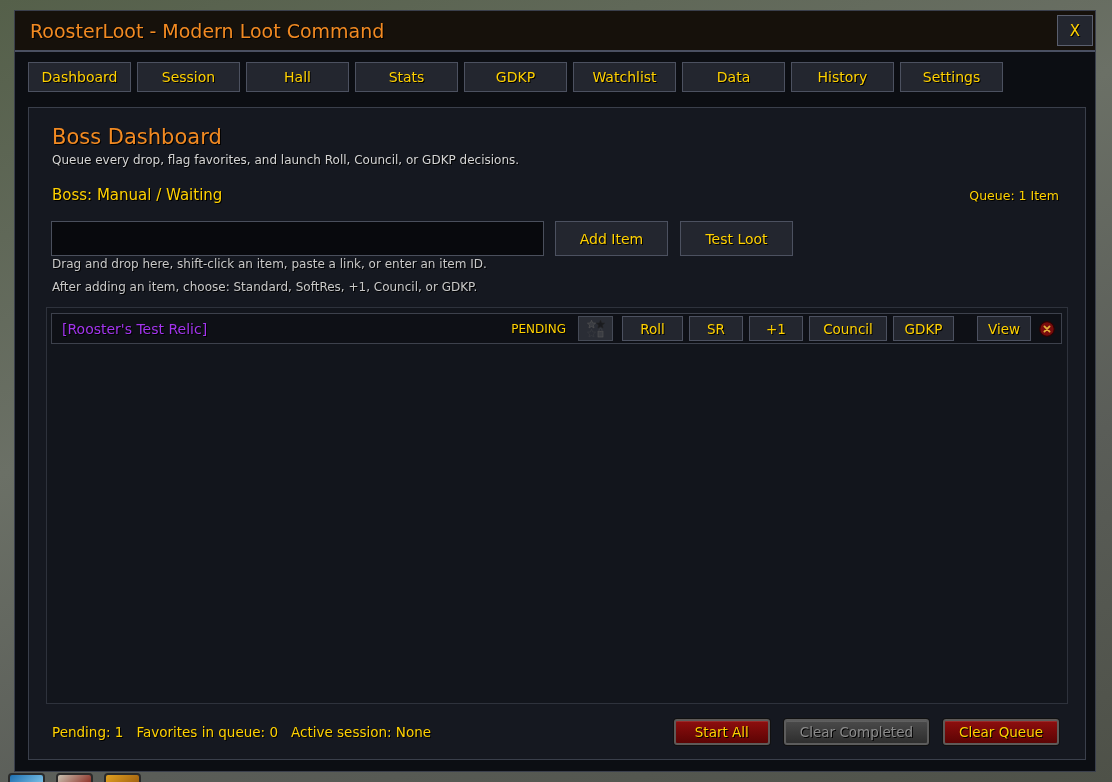 The width and height of the screenshot is (1112, 782). Describe the element at coordinates (137, 195) in the screenshot. I see `boss-status: Boss: Manual / Waiting` at that location.